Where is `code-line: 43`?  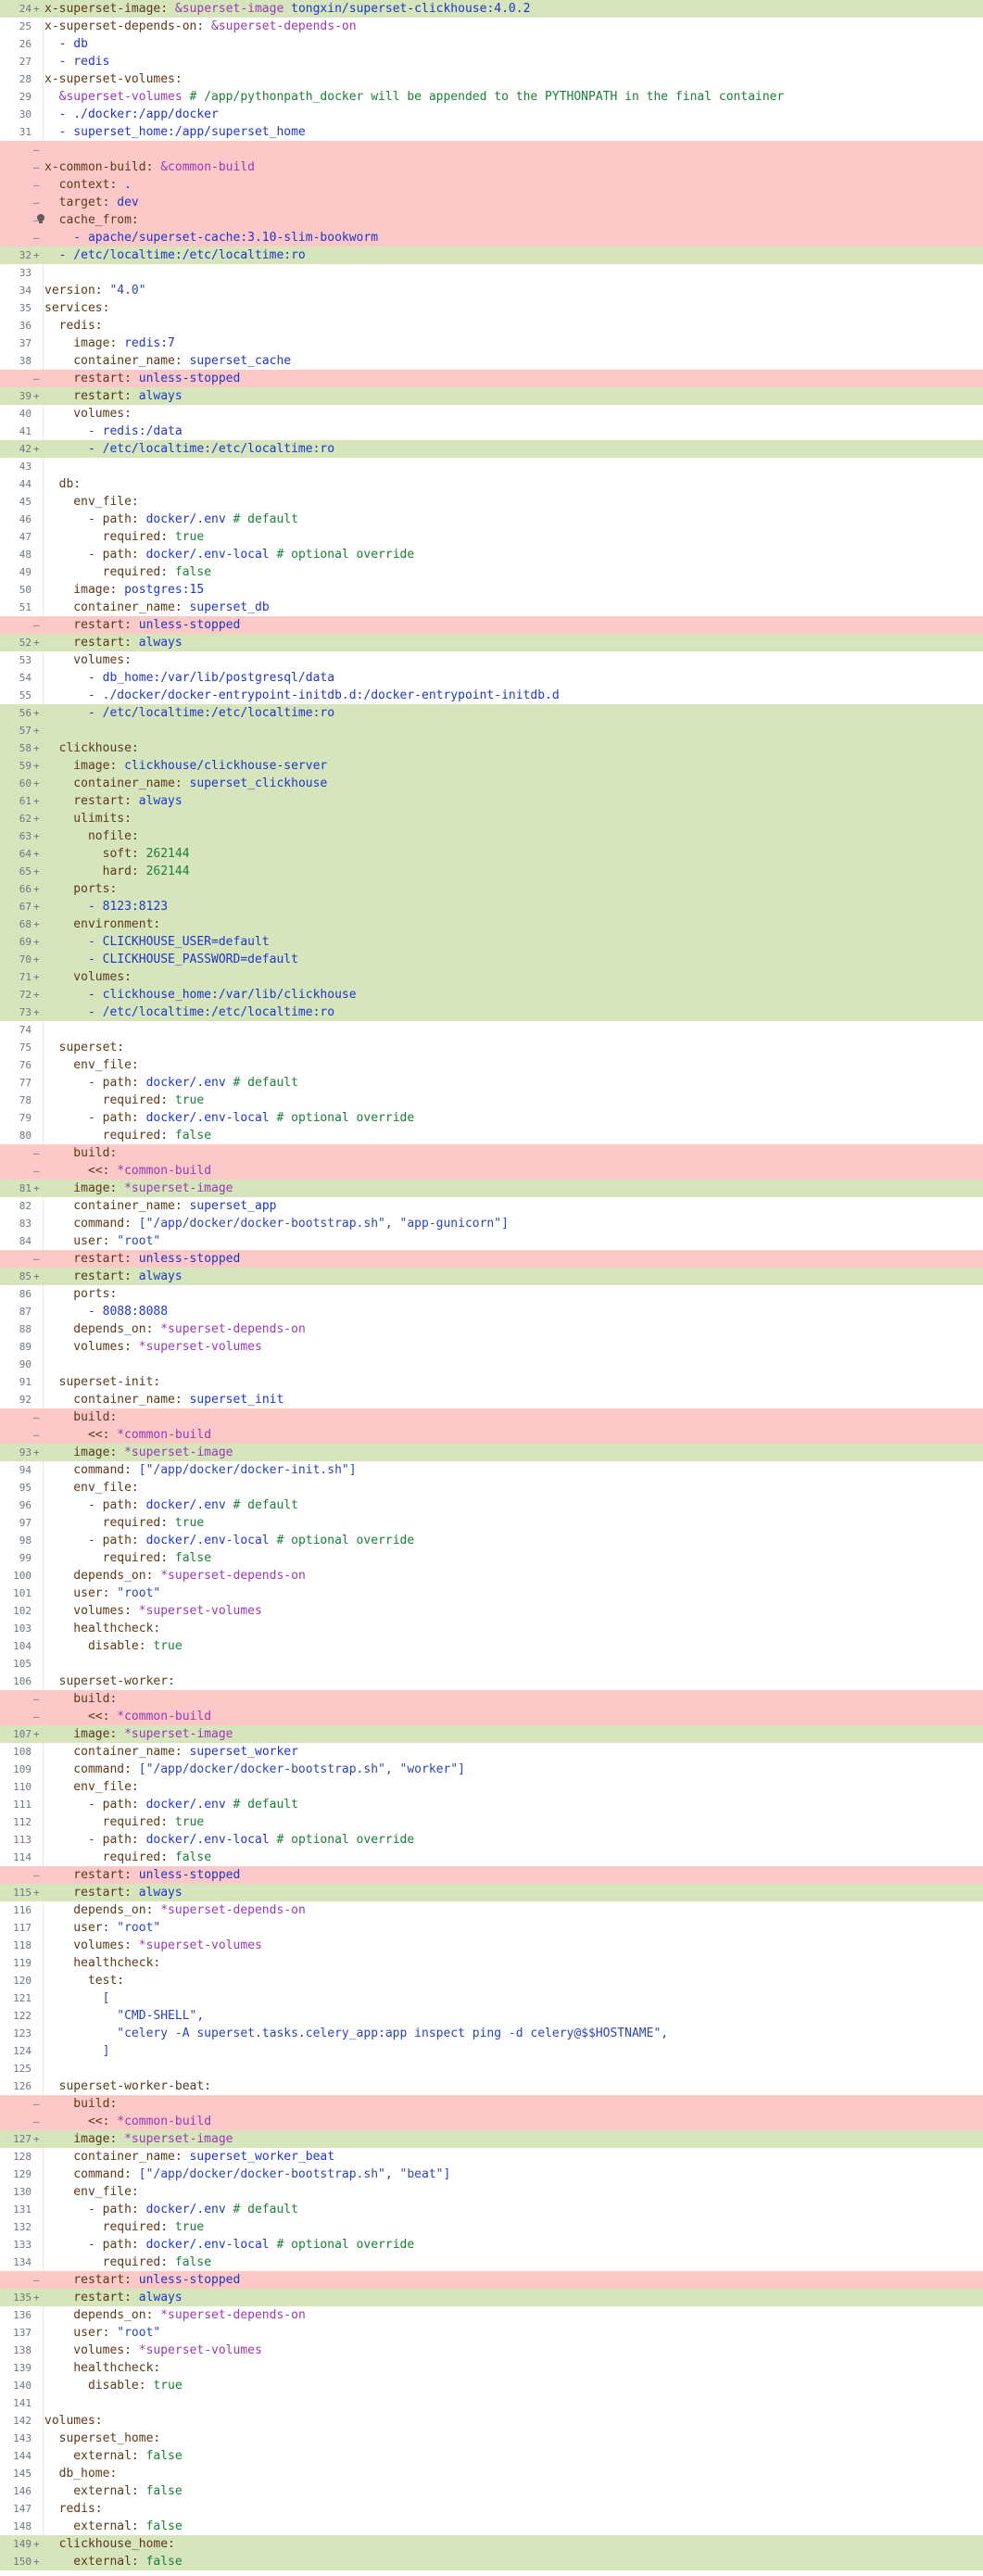 code-line: 43 is located at coordinates (491, 466).